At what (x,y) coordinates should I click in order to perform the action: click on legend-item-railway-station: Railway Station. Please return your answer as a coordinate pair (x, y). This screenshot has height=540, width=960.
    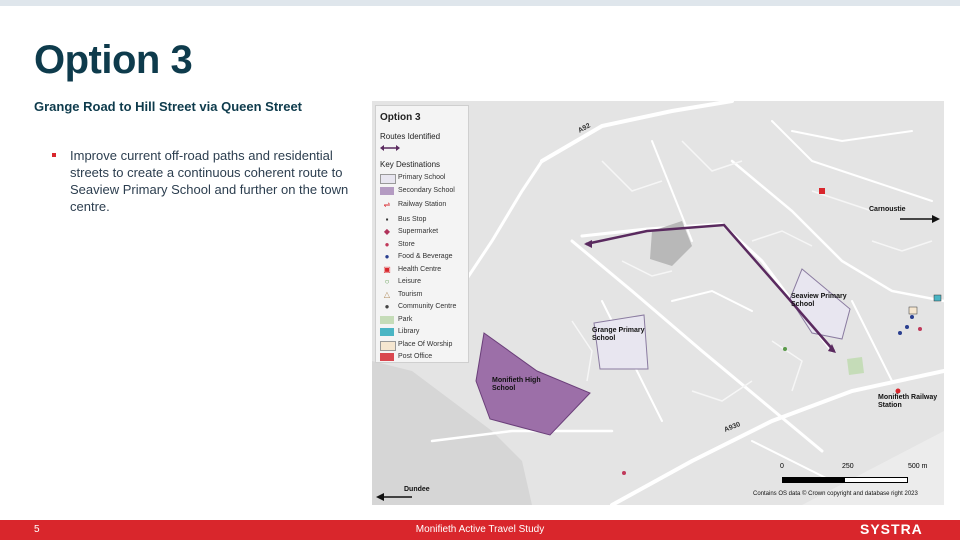
    Looking at the image, I should click on (422, 204).